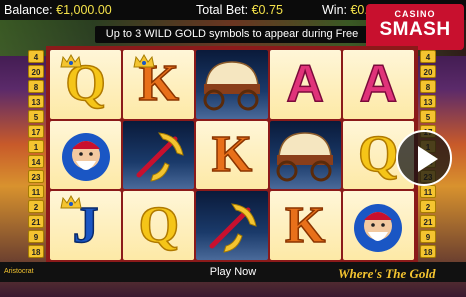  I want to click on total-bet-value: €0.75, so click(267, 10).